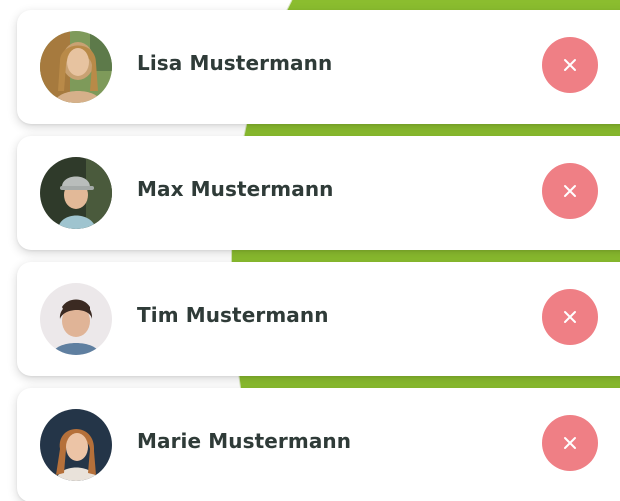 This screenshot has height=501, width=620. I want to click on contact-name: Tim Mustermann, so click(233, 315).